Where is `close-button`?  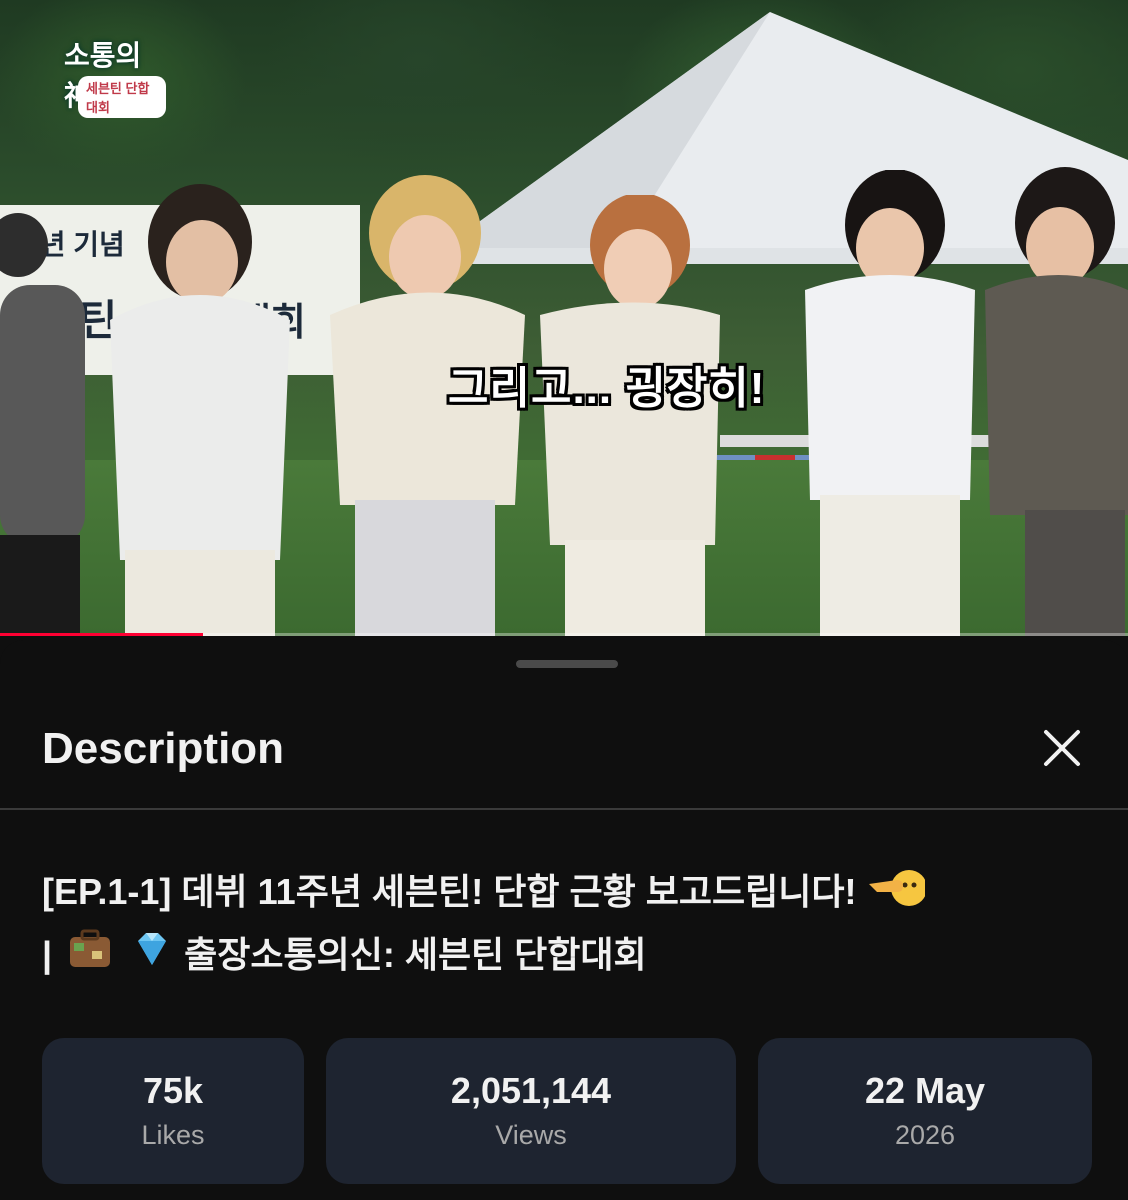 close-button is located at coordinates (1062, 748).